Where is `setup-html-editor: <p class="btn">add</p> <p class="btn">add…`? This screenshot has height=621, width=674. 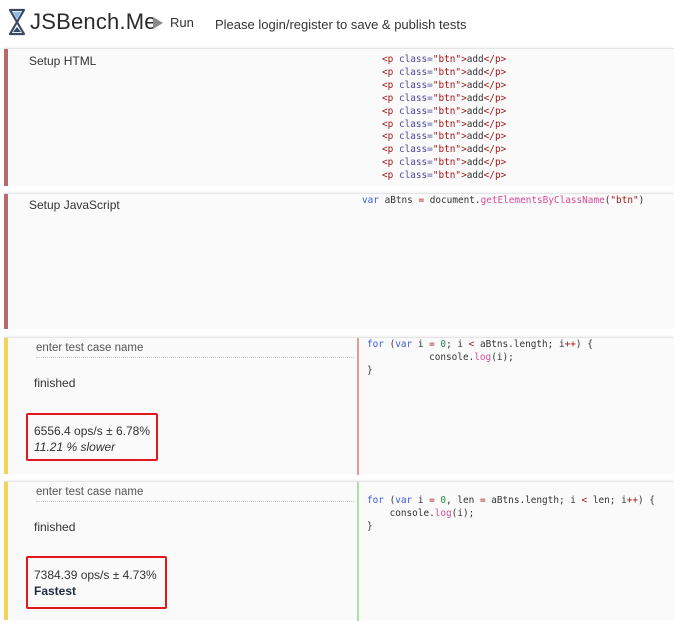
setup-html-editor: <p class="btn">add</p> <p class="btn">add… is located at coordinates (444, 118).